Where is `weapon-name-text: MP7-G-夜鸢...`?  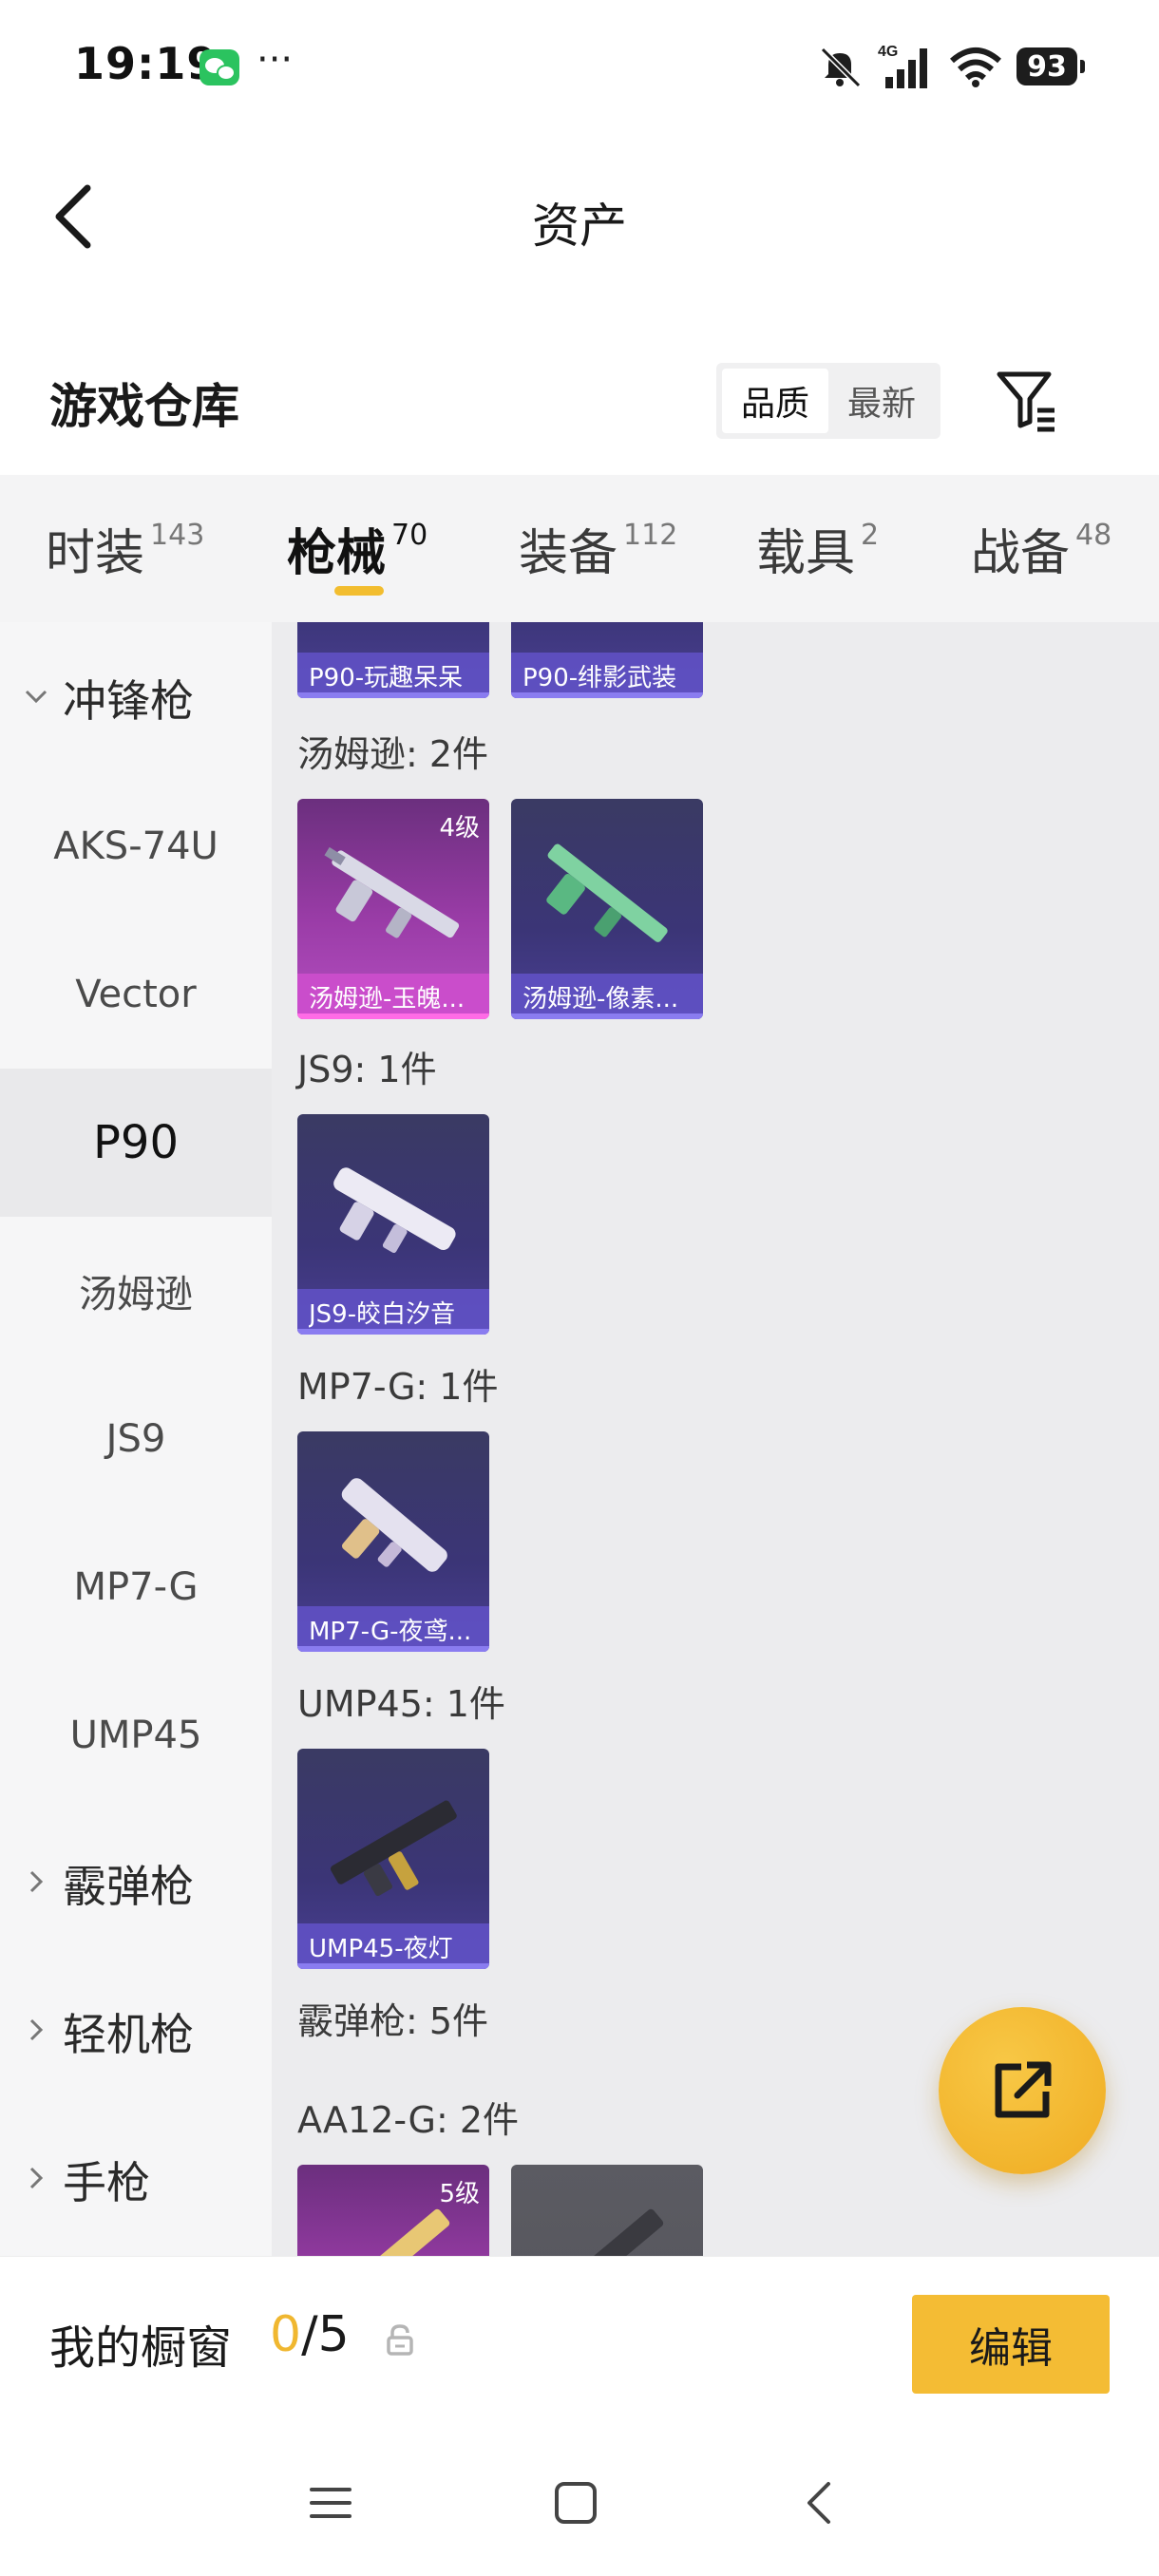
weapon-name-text: MP7-G-夜鸢... is located at coordinates (390, 1631).